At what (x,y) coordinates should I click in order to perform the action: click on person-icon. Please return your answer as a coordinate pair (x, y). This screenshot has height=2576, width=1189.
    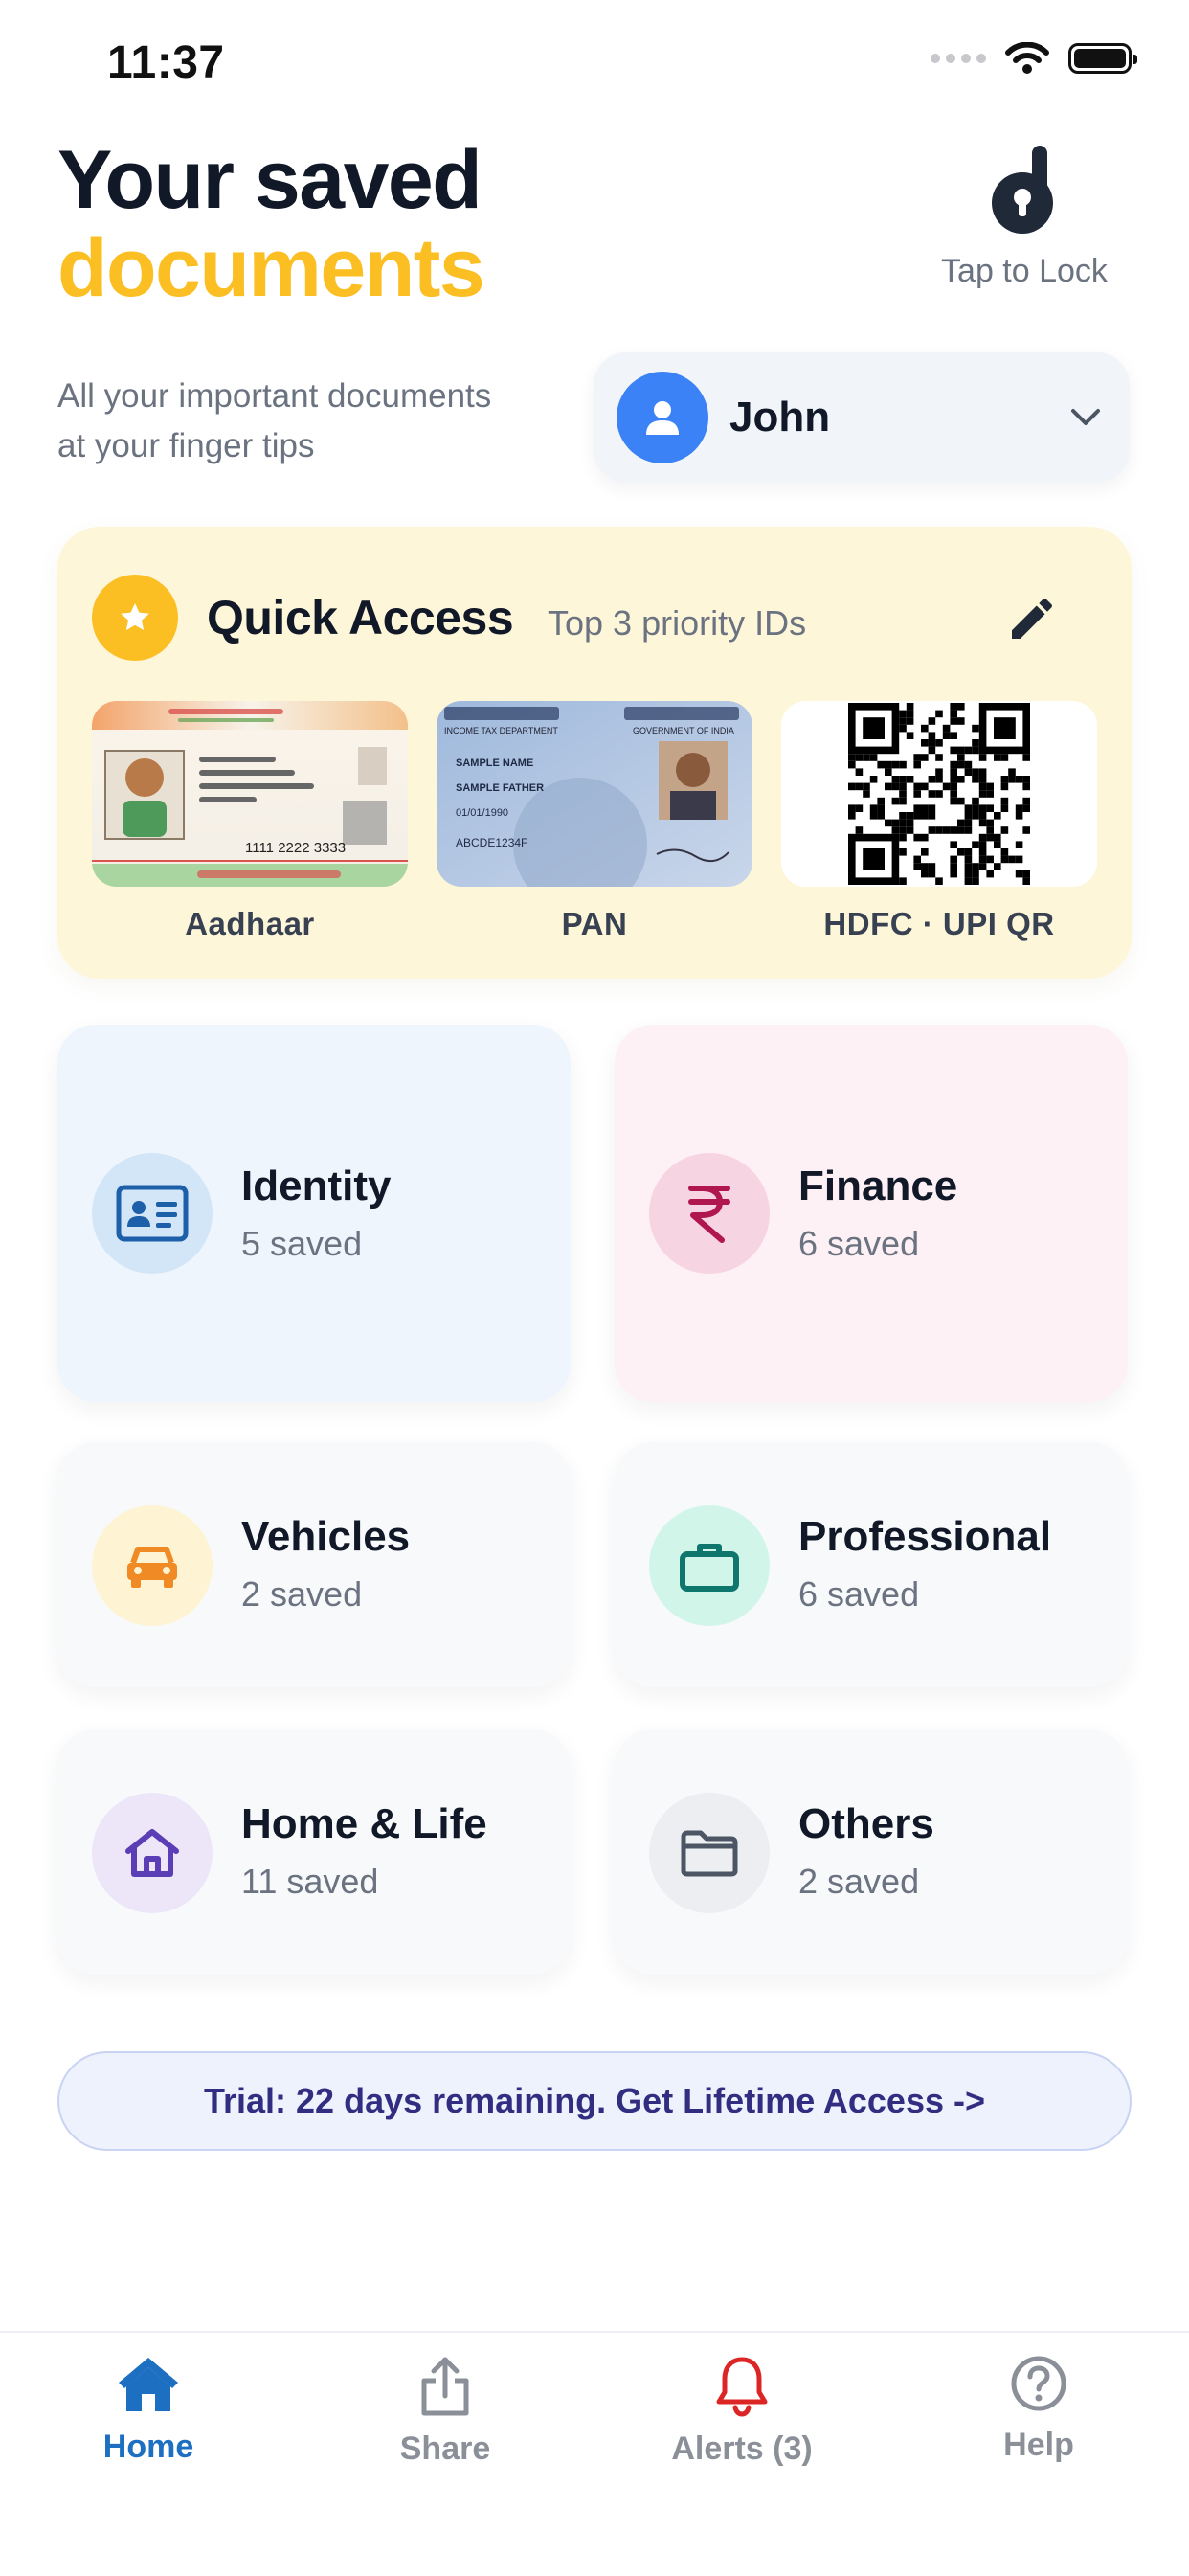
    Looking at the image, I should click on (662, 418).